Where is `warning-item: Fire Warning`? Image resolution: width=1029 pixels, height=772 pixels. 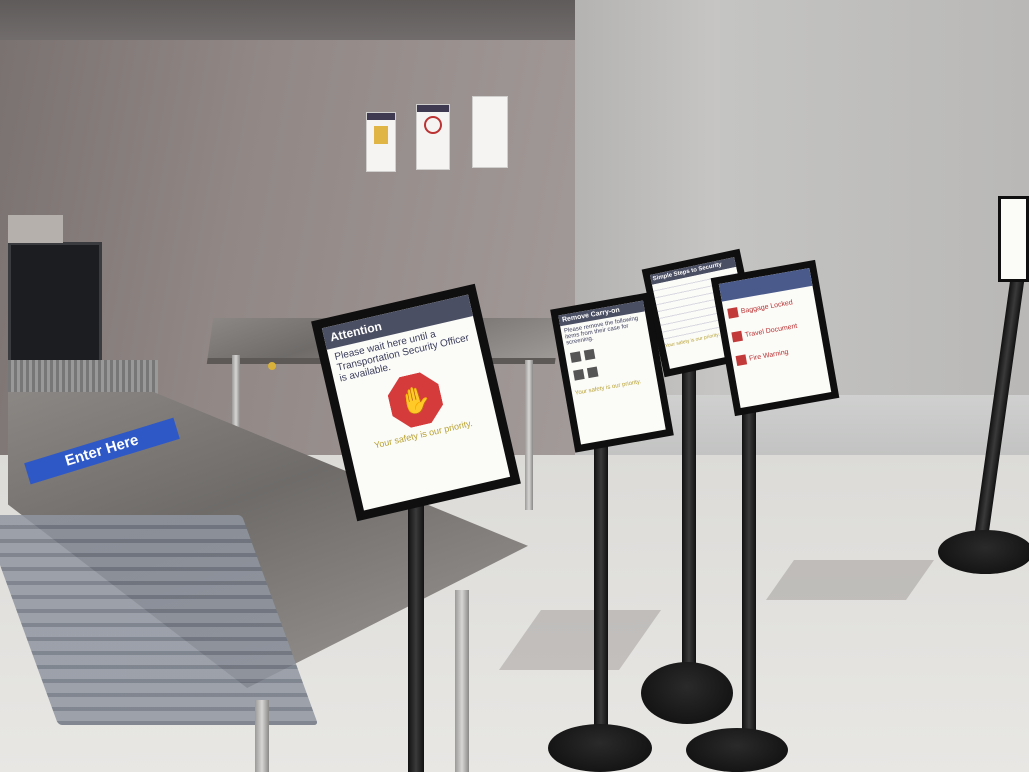
warning-item: Fire Warning is located at coordinates (769, 355).